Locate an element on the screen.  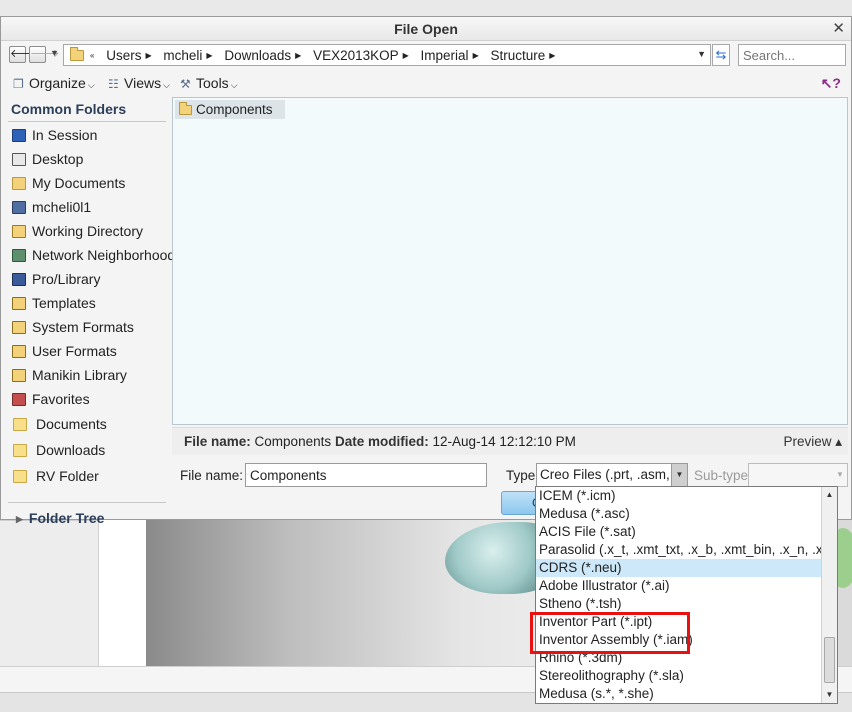
sidebar-item-in-session: In Session is located at coordinates (87, 135).